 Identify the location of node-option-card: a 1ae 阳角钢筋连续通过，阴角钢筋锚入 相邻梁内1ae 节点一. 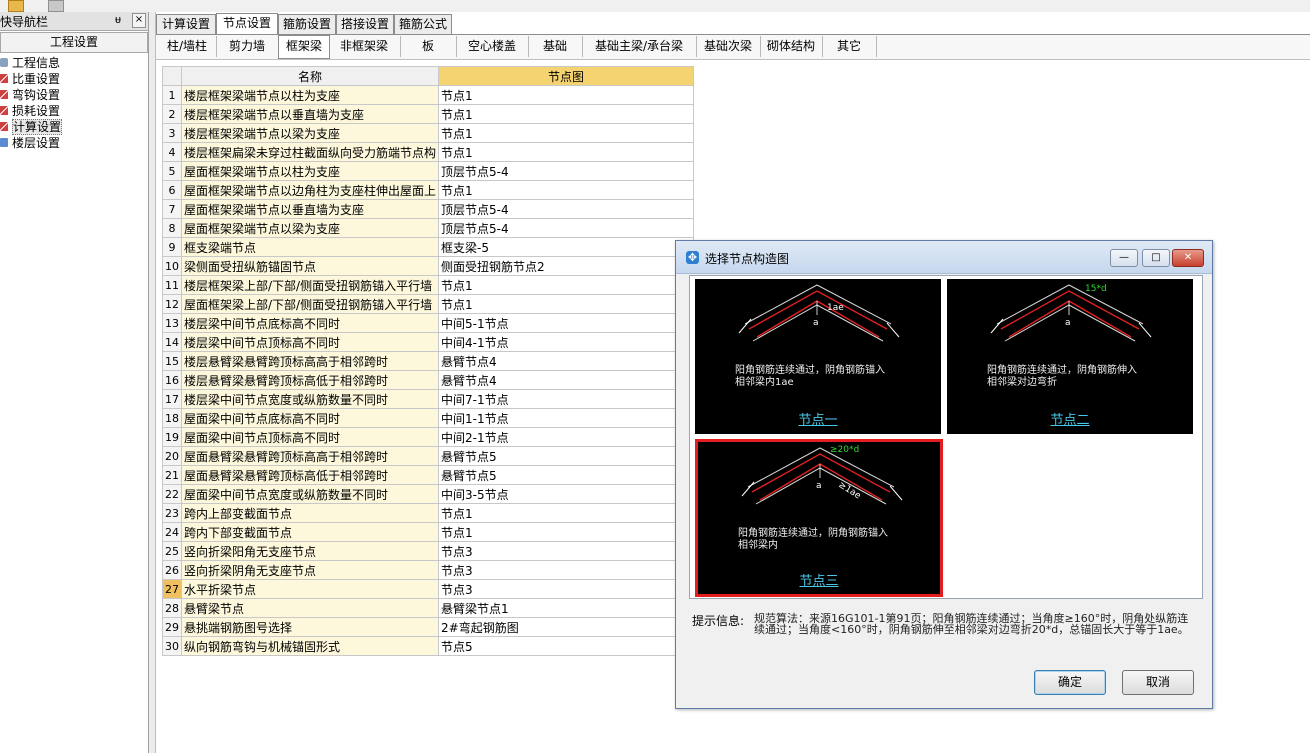
(818, 356).